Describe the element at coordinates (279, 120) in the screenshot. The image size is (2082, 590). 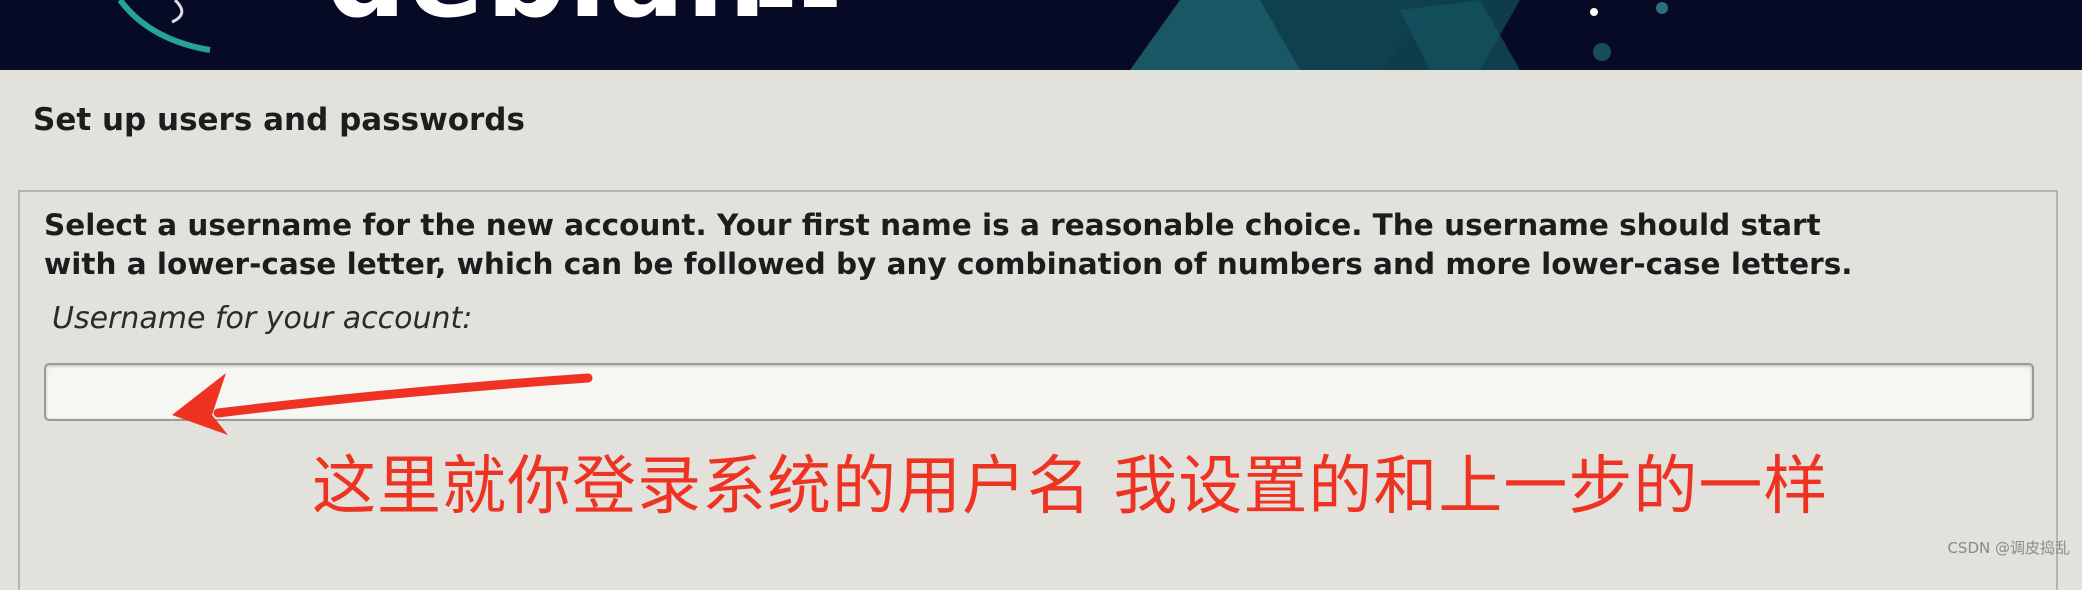
I see `page-title: Set up users and passwords` at that location.